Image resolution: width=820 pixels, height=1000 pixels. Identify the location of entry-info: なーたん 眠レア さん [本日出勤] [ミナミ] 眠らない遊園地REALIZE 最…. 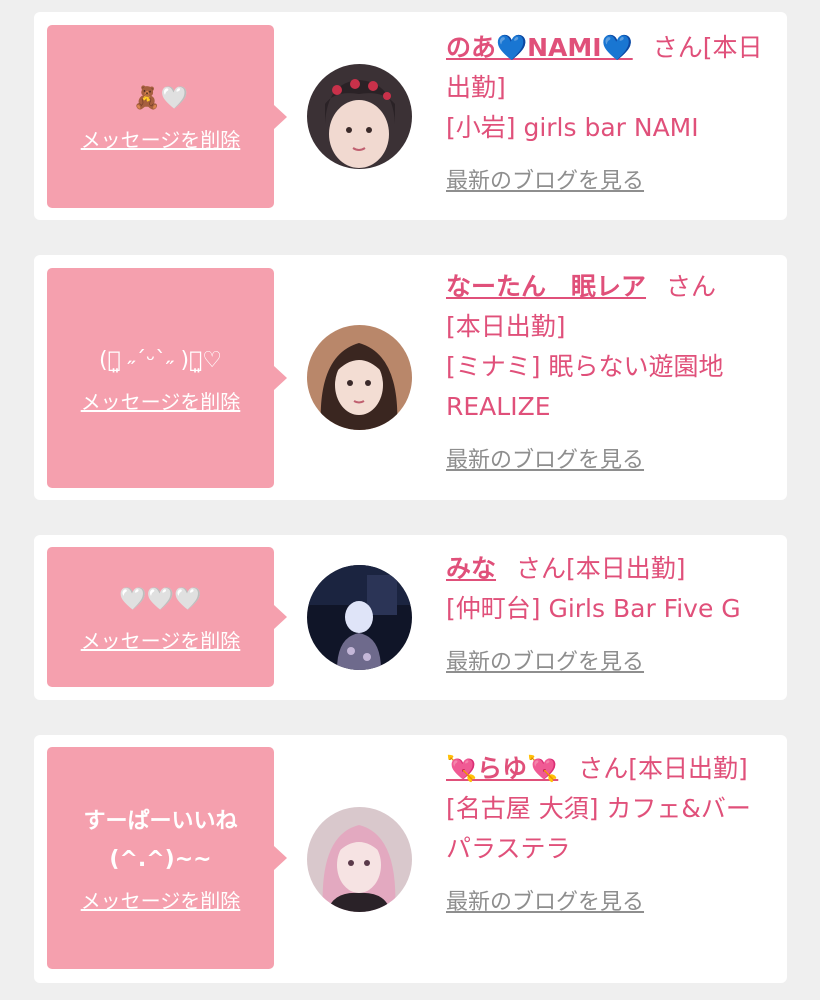
(611, 374).